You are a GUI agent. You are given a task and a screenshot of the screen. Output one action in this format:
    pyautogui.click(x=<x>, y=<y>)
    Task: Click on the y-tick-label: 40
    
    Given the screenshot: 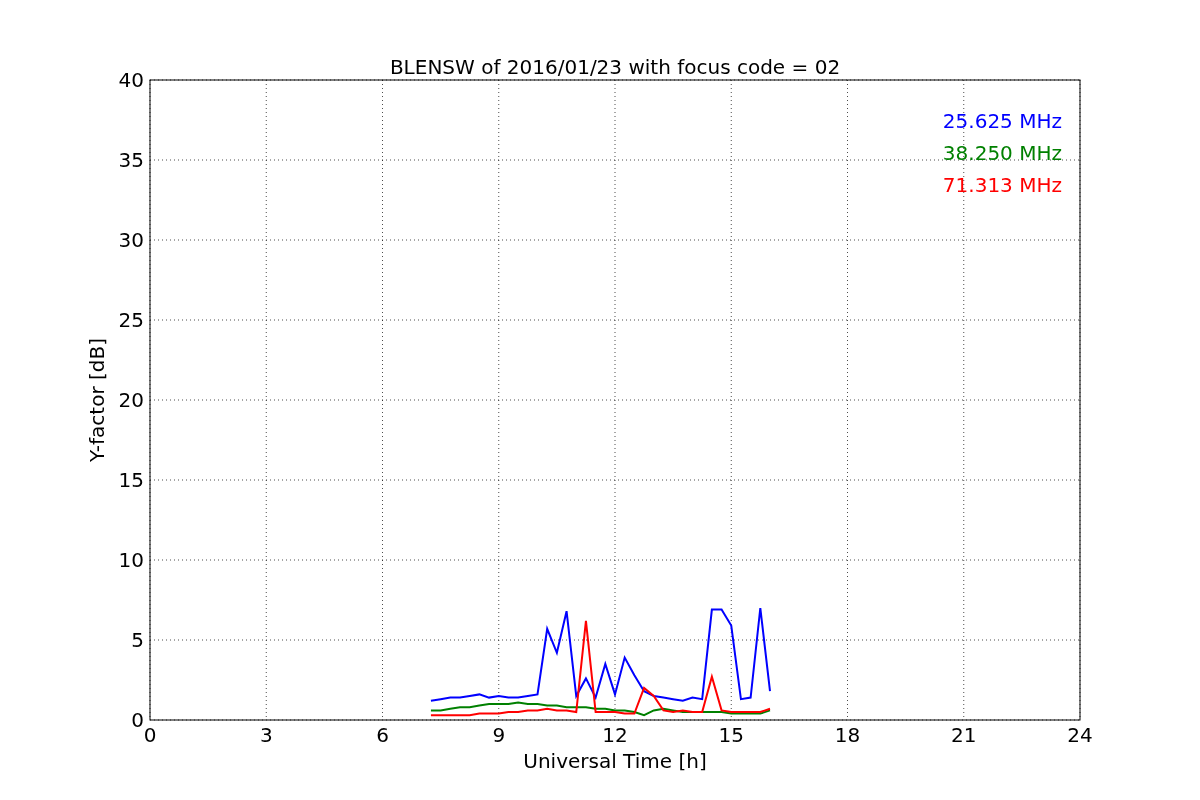 What is the action you would take?
    pyautogui.click(x=131, y=80)
    